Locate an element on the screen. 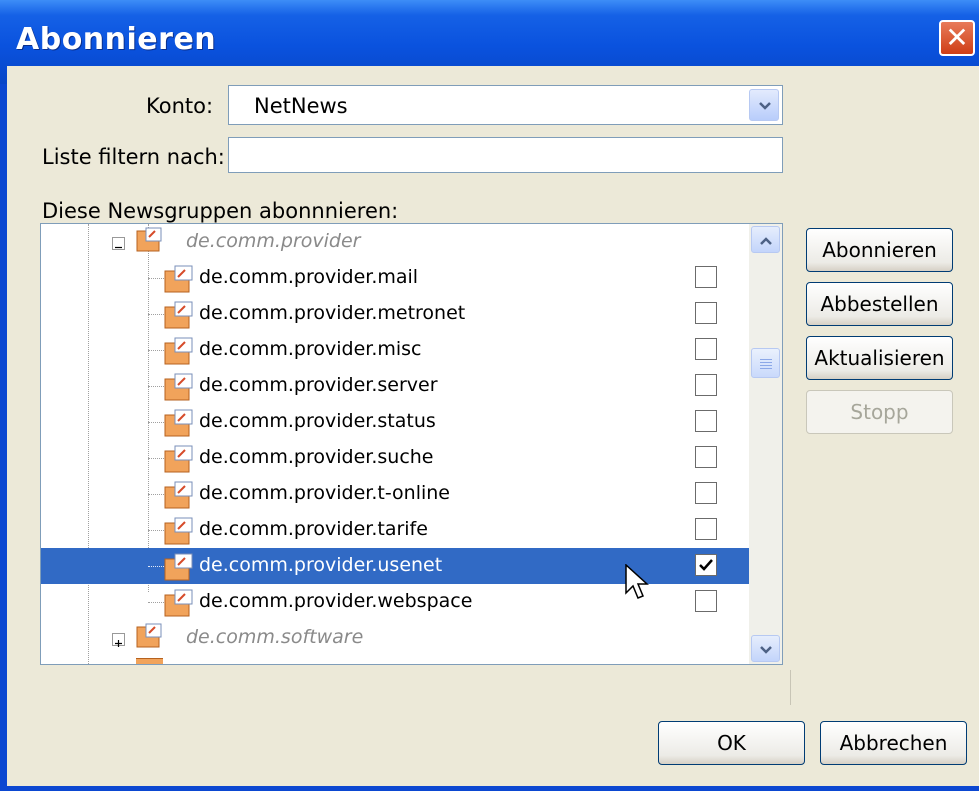  tree-group-label: de.comm.provider is located at coordinates (273, 241).